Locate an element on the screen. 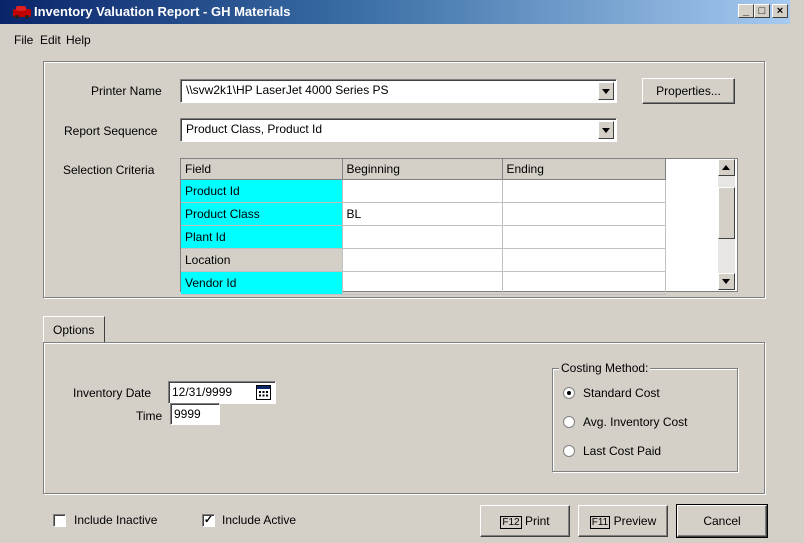 This screenshot has width=804, height=543. table-row: Location is located at coordinates (423, 260).